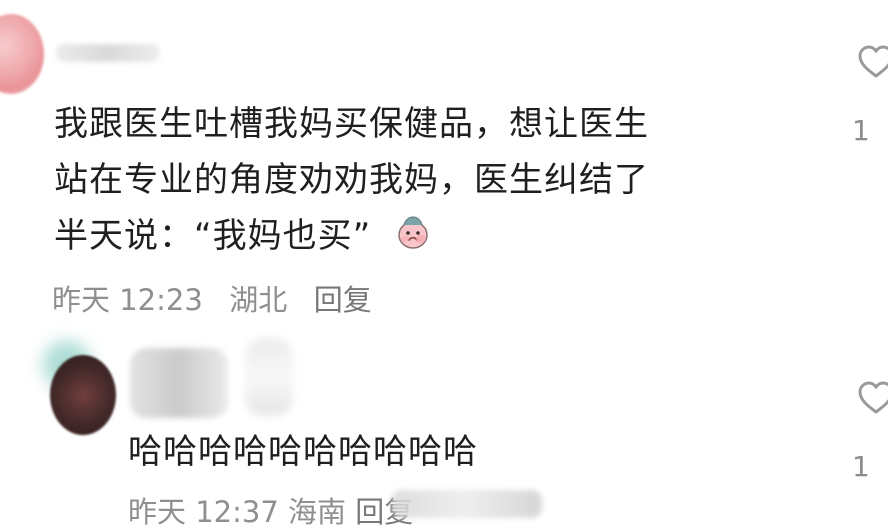  What do you see at coordinates (212, 299) in the screenshot?
I see `comment-meta-row: 昨天 12:23 湖北 回复` at bounding box center [212, 299].